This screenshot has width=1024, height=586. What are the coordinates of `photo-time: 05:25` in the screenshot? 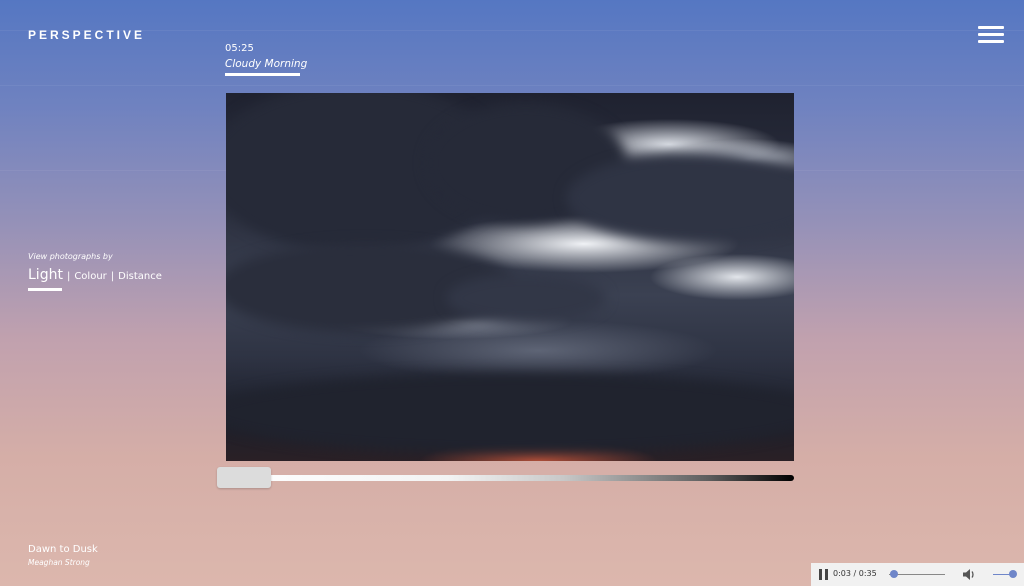 It's located at (239, 48).